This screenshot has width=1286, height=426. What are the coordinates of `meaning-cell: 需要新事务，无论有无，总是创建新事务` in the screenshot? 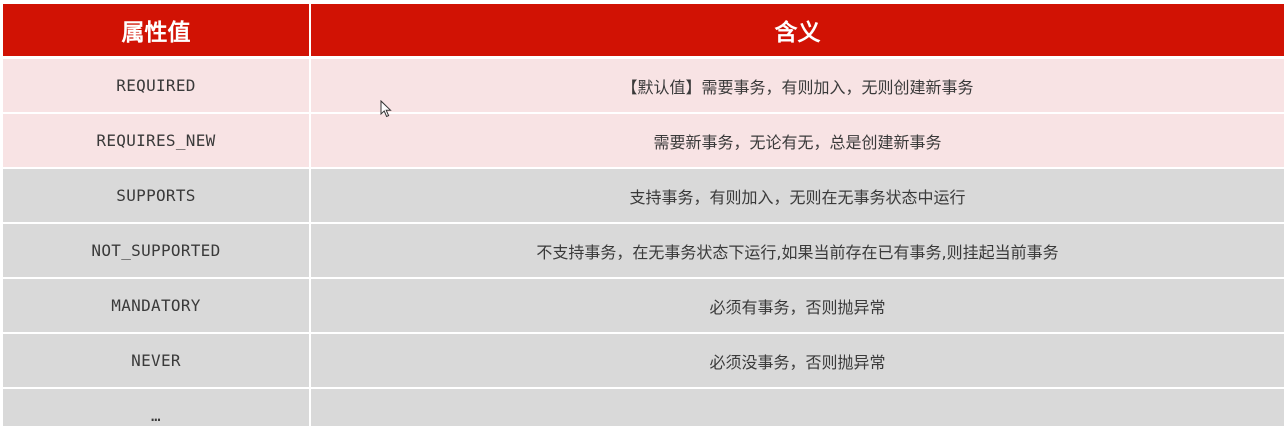 It's located at (797, 139).